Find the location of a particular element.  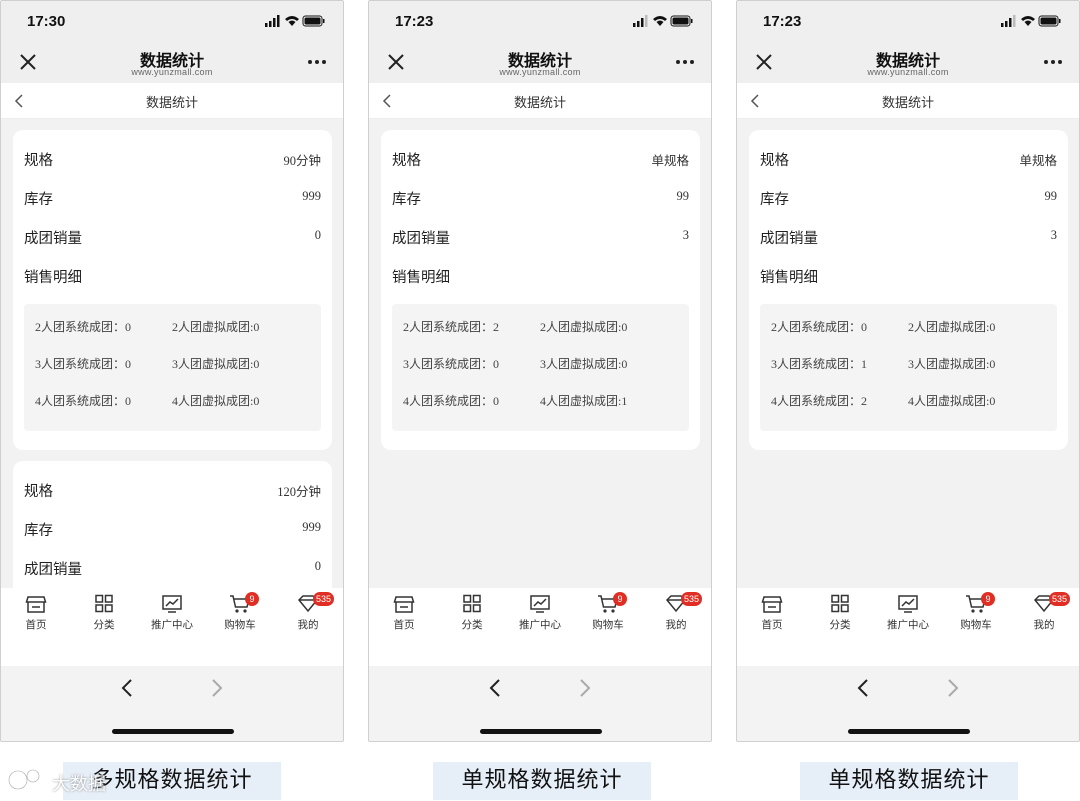

browser-bottom-nav is located at coordinates (908, 703).